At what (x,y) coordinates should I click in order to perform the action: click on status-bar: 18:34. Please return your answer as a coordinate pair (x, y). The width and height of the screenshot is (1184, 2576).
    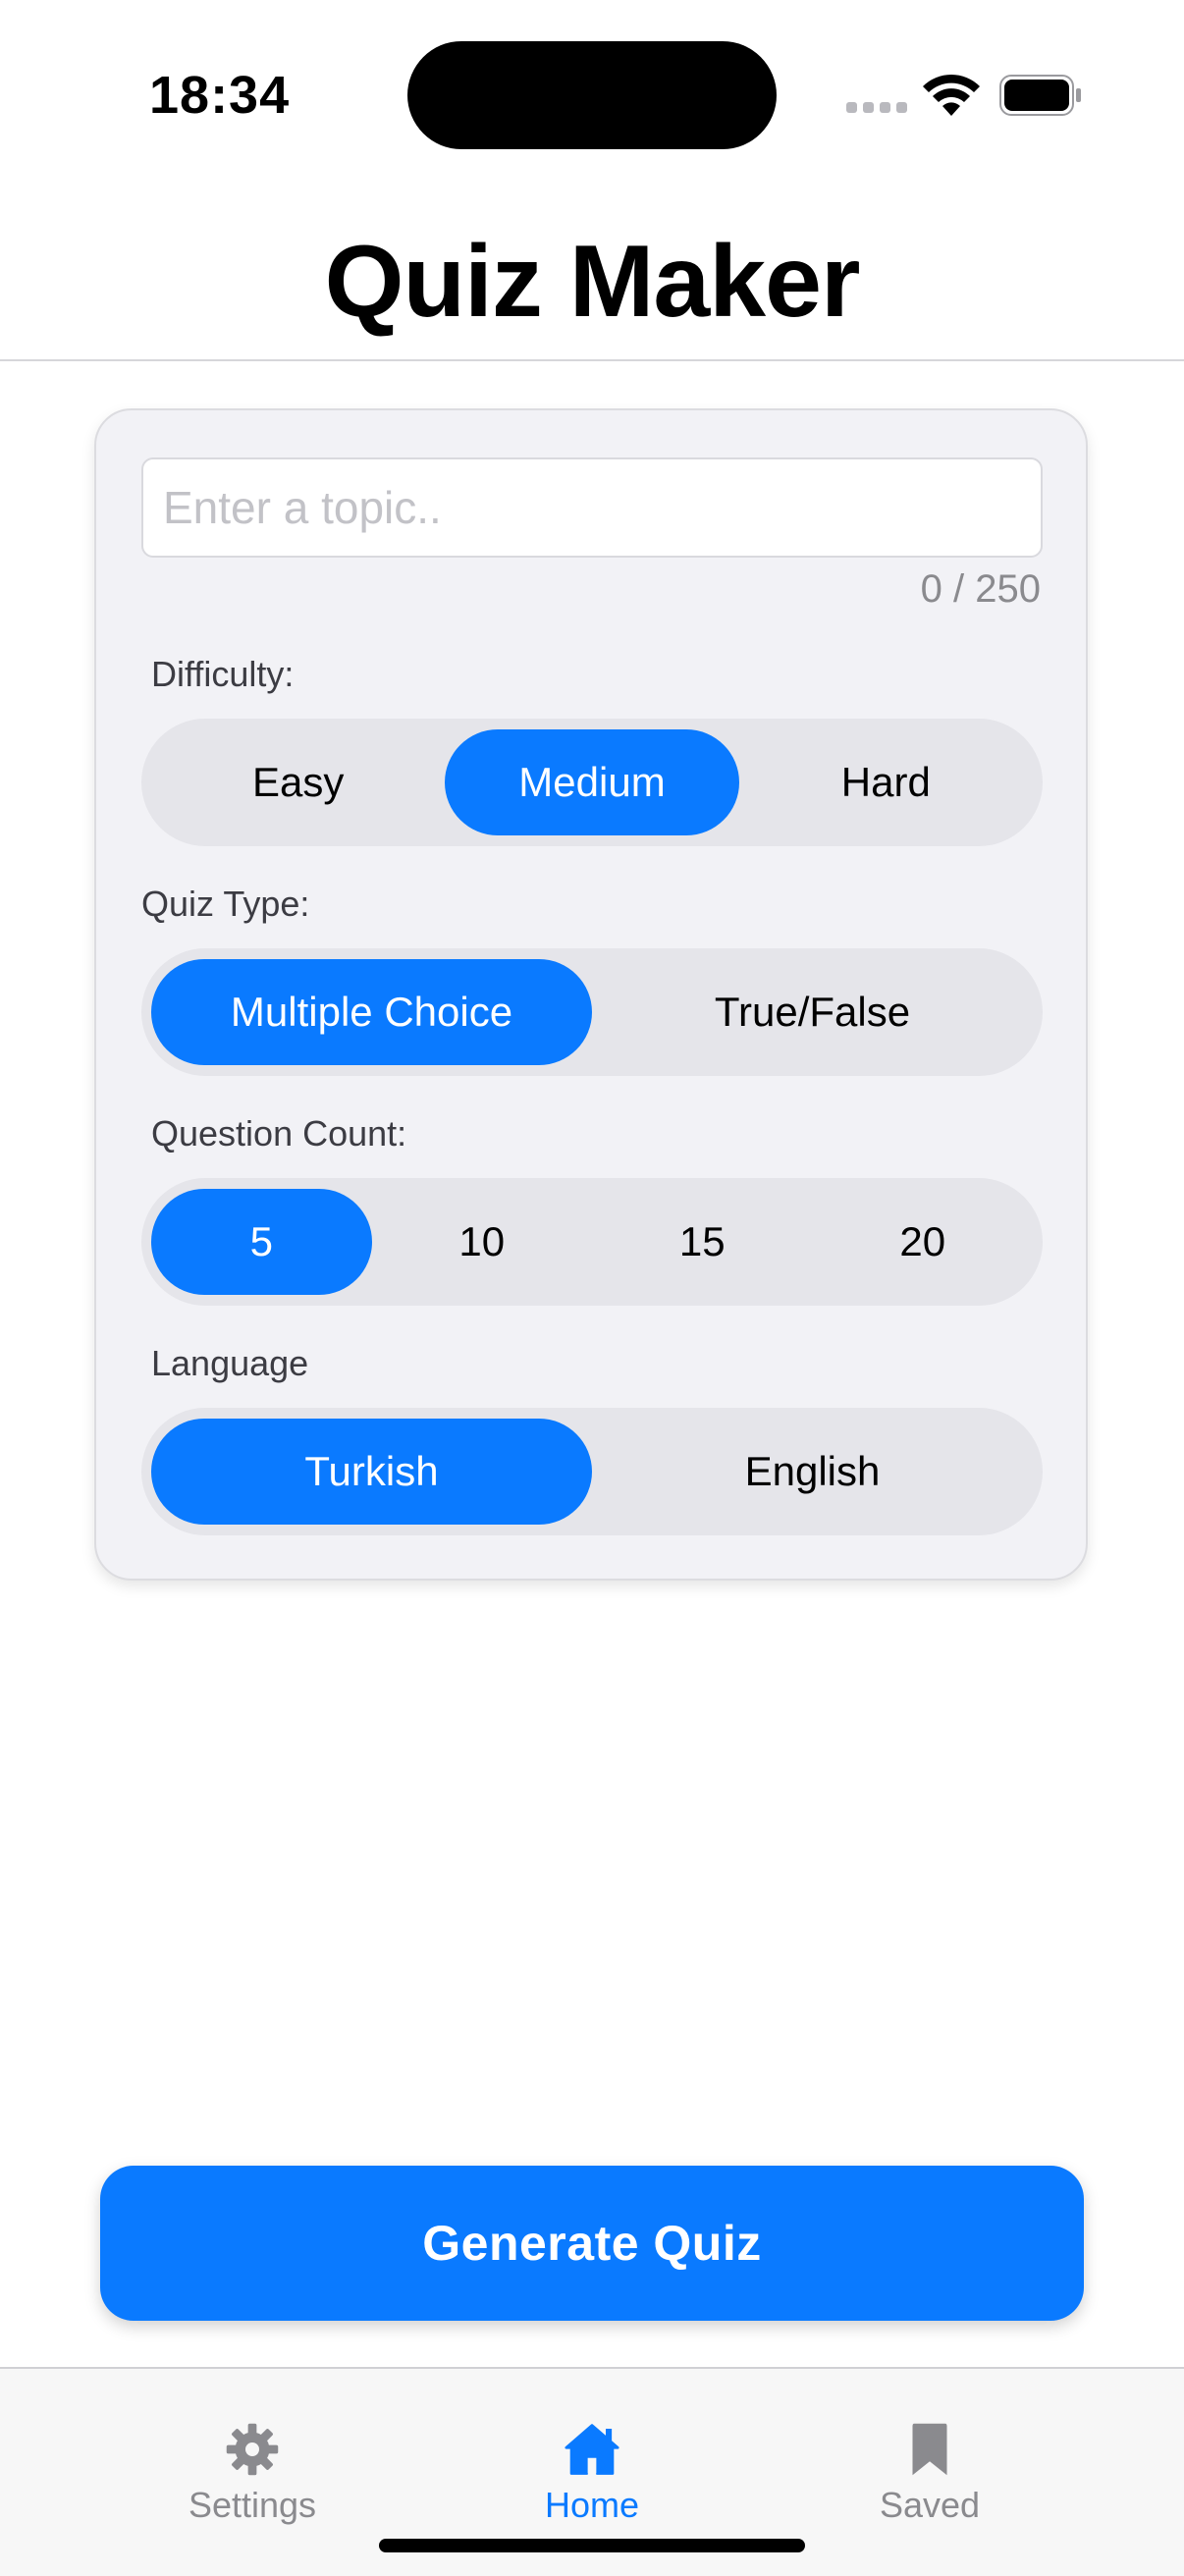
    Looking at the image, I should click on (592, 93).